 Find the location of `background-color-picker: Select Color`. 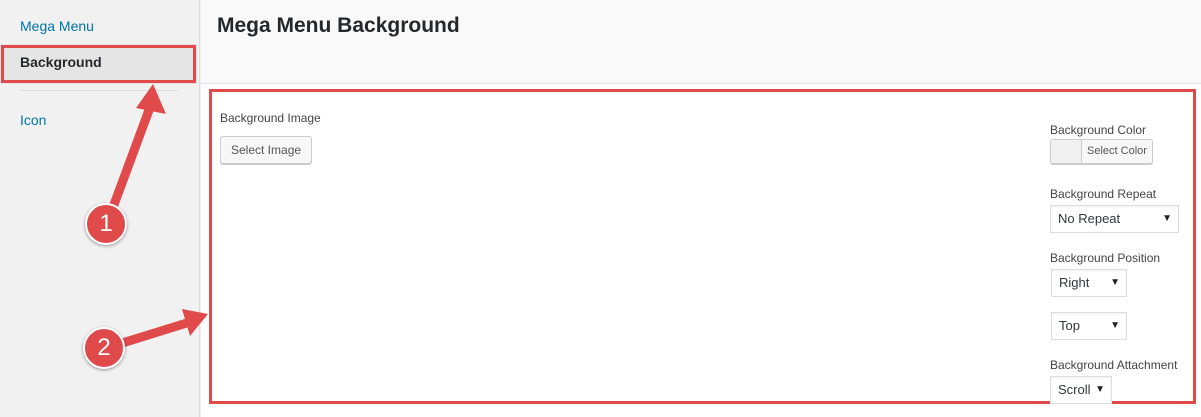

background-color-picker: Select Color is located at coordinates (1101, 151).